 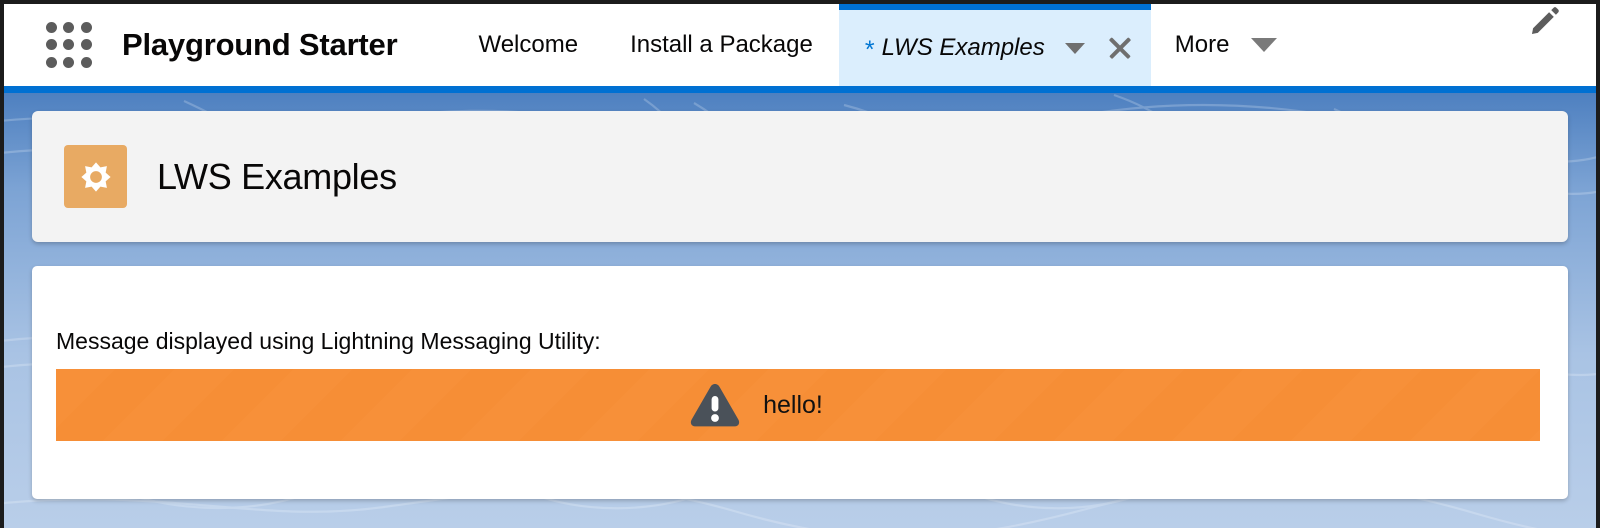 What do you see at coordinates (800, 89) in the screenshot?
I see `nav-accent-strip` at bounding box center [800, 89].